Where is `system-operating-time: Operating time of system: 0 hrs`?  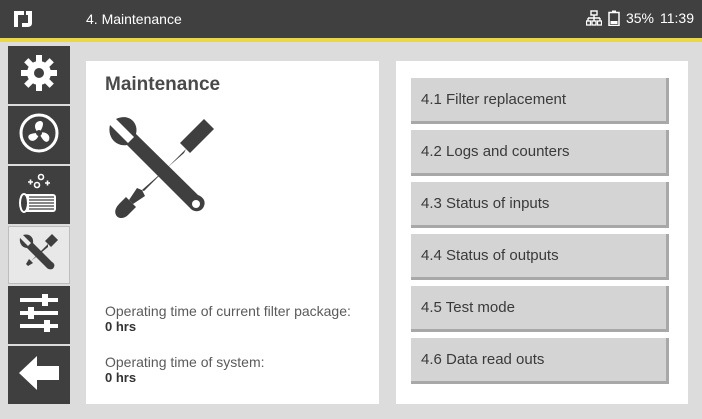
system-operating-time: Operating time of system: 0 hrs is located at coordinates (185, 369).